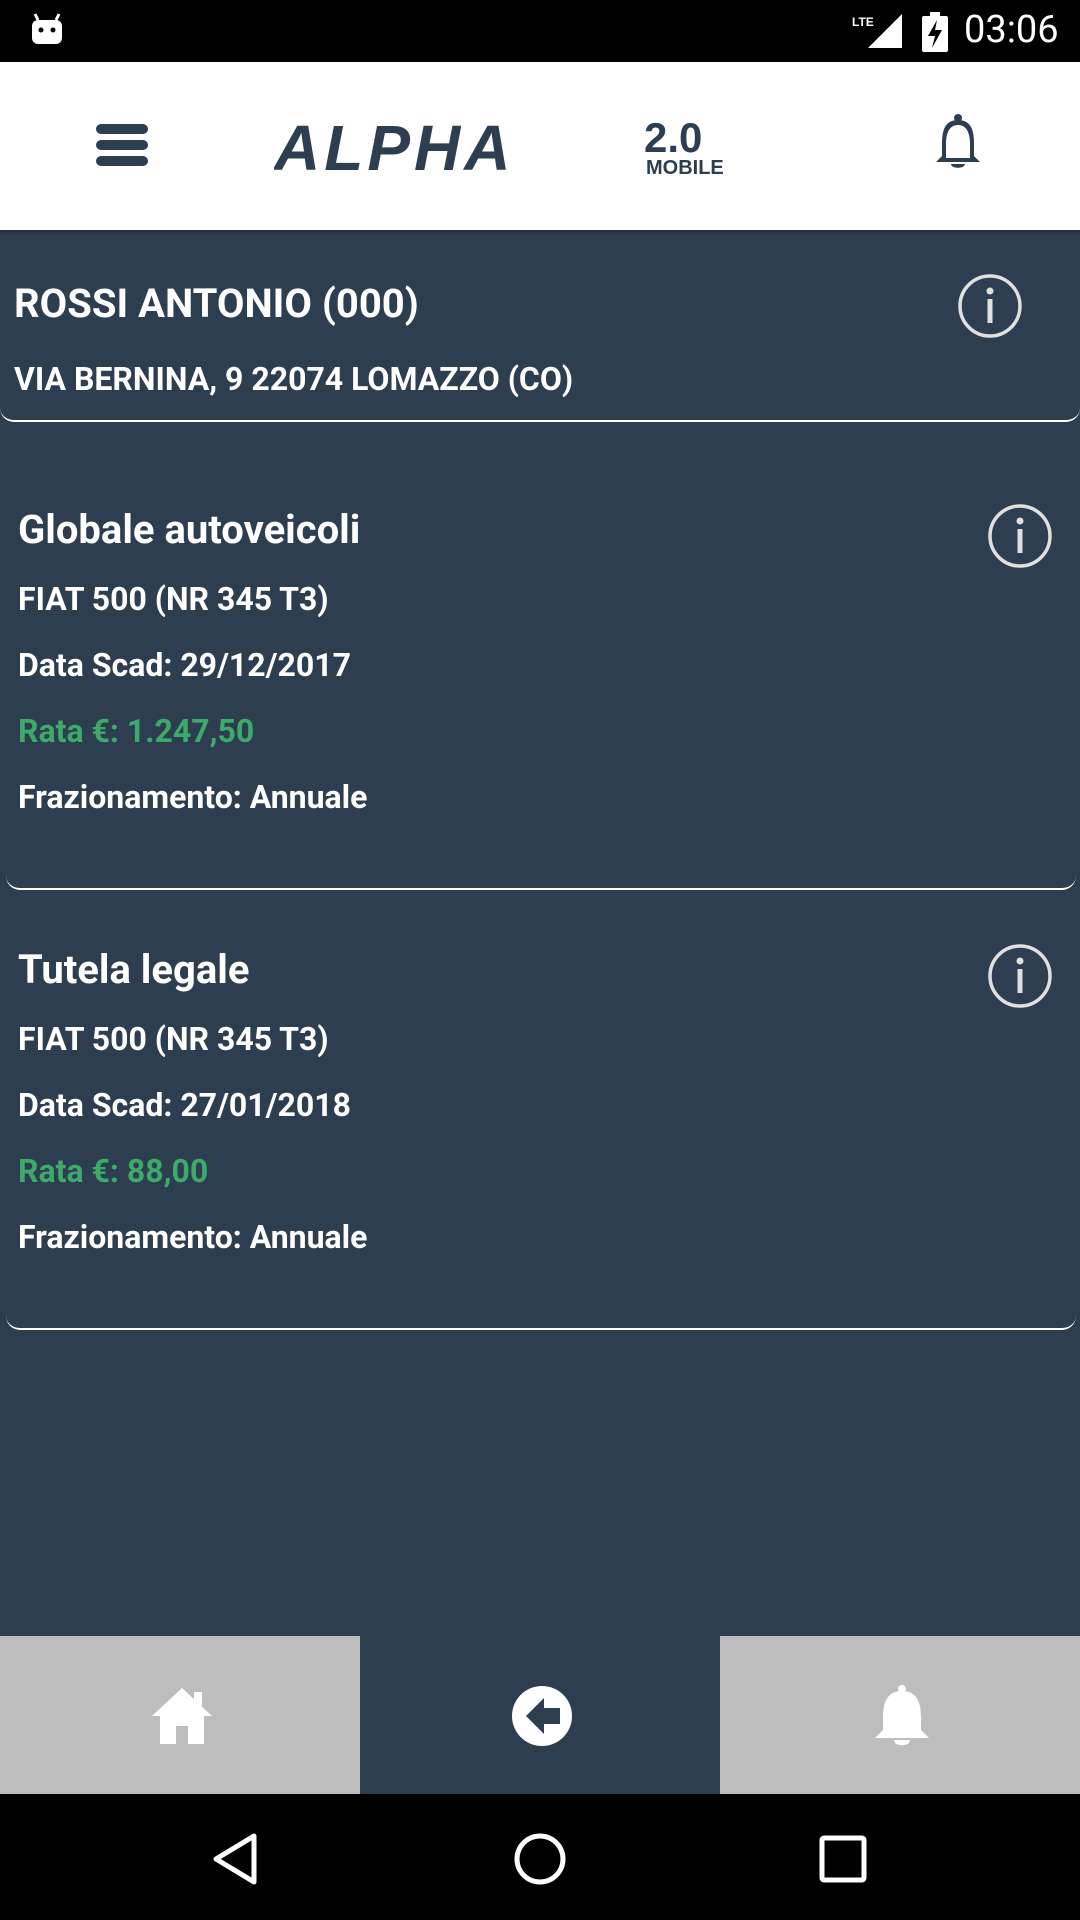 Image resolution: width=1080 pixels, height=1920 pixels. I want to click on nav-notifications-button, so click(900, 1715).